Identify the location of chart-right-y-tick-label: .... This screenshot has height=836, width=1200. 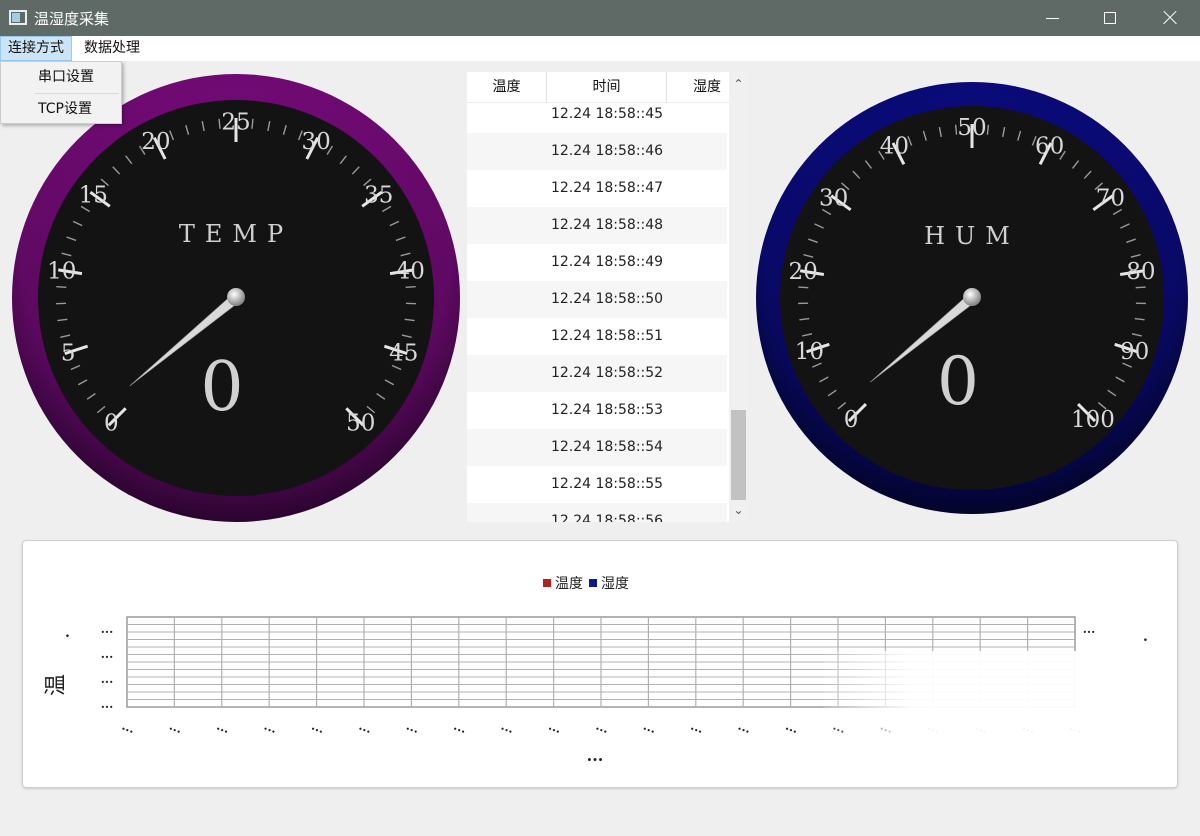
(1089, 629).